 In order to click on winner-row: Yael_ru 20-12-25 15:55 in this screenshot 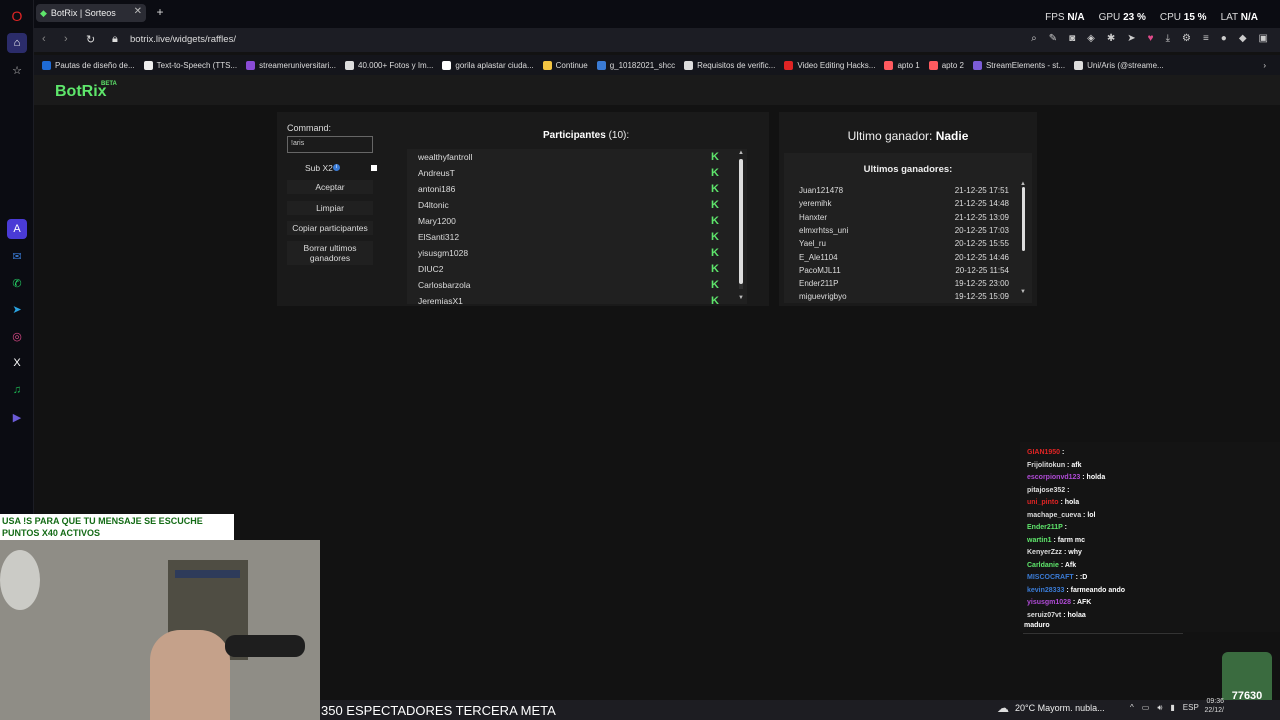, I will do `click(904, 244)`.